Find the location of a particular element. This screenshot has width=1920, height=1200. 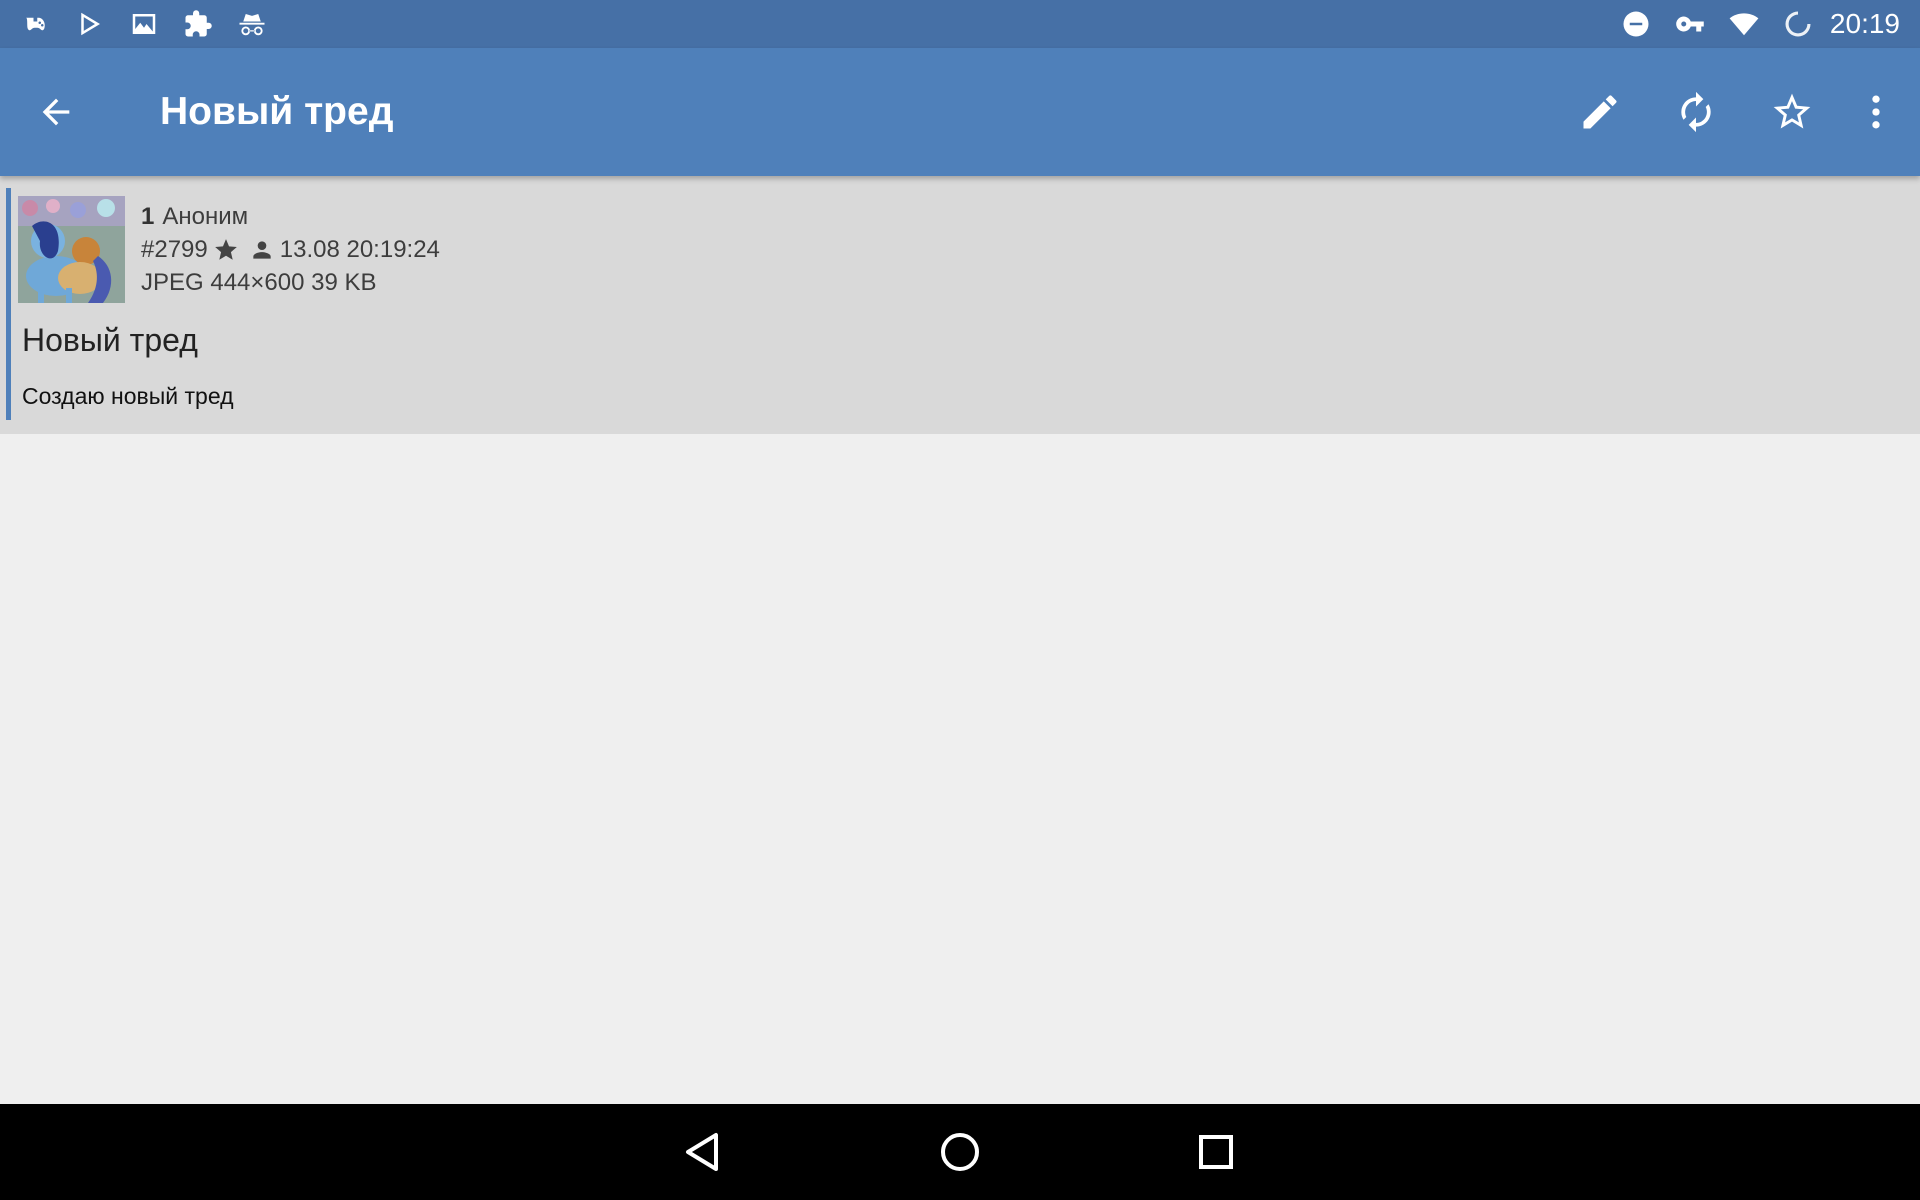

vpn-key-icon is located at coordinates (1690, 24).